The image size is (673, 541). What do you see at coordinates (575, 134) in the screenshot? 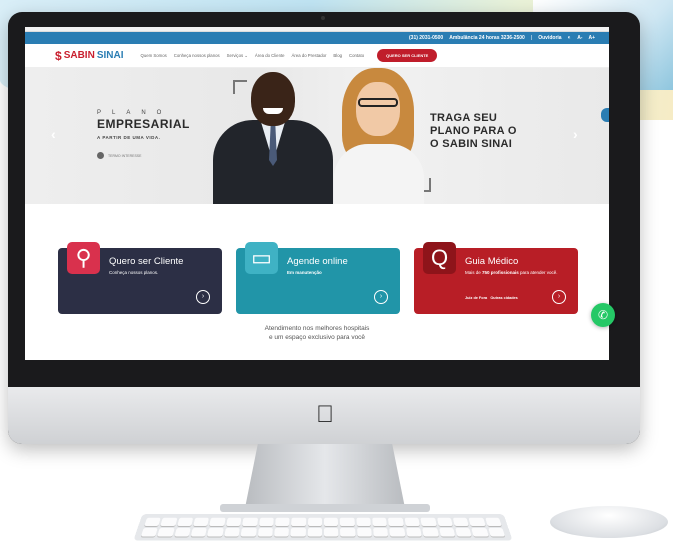
I see `carousel-next-arrow: ›` at bounding box center [575, 134].